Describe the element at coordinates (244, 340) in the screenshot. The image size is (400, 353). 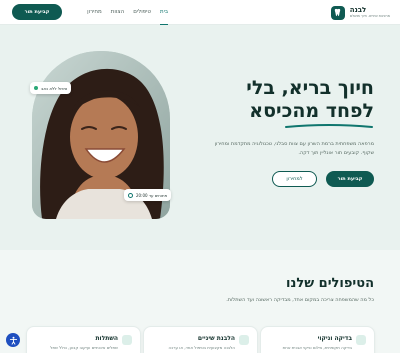
I see `sparkle-icon` at that location.